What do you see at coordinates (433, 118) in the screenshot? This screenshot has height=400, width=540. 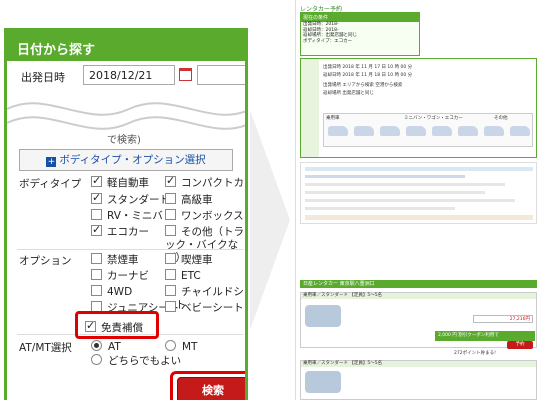 I see `car-group-label: ミニバン・ワゴン・エコカー` at bounding box center [433, 118].